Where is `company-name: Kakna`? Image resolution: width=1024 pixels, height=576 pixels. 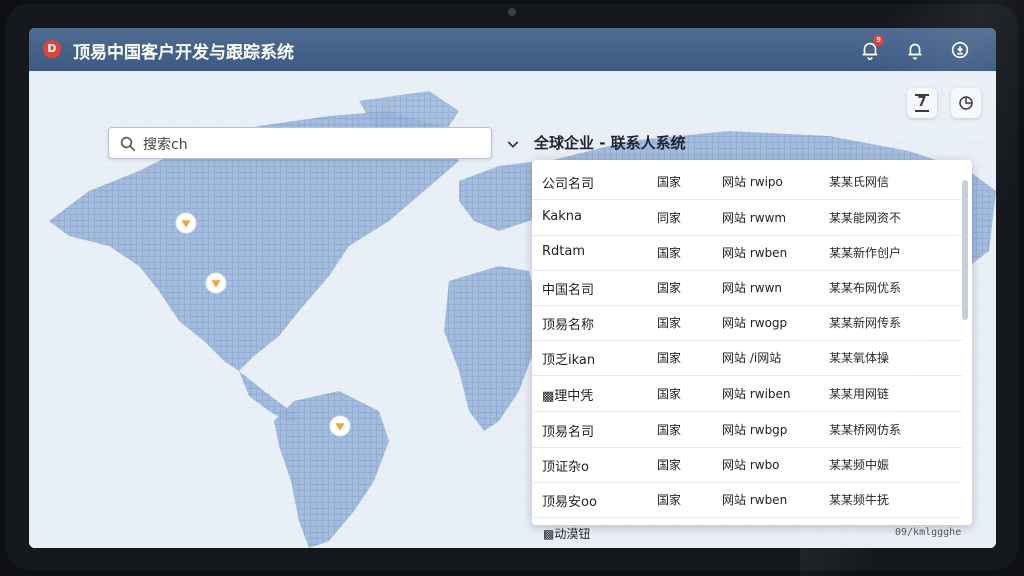 company-name: Kakna is located at coordinates (562, 216).